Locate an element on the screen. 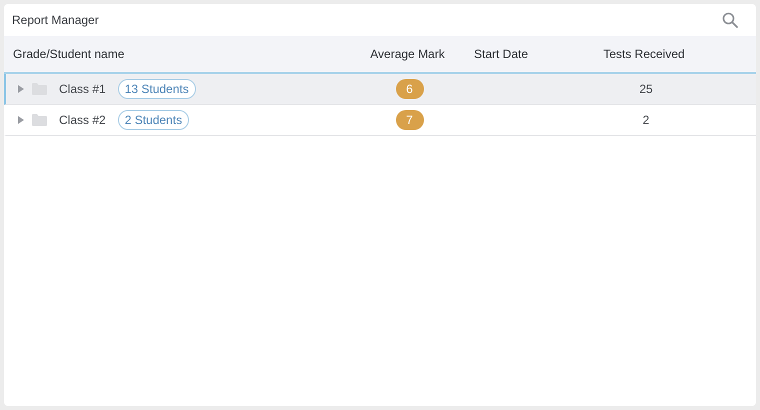 This screenshot has height=410, width=760. table-row: Class #1 13 Students 6 25 is located at coordinates (380, 89).